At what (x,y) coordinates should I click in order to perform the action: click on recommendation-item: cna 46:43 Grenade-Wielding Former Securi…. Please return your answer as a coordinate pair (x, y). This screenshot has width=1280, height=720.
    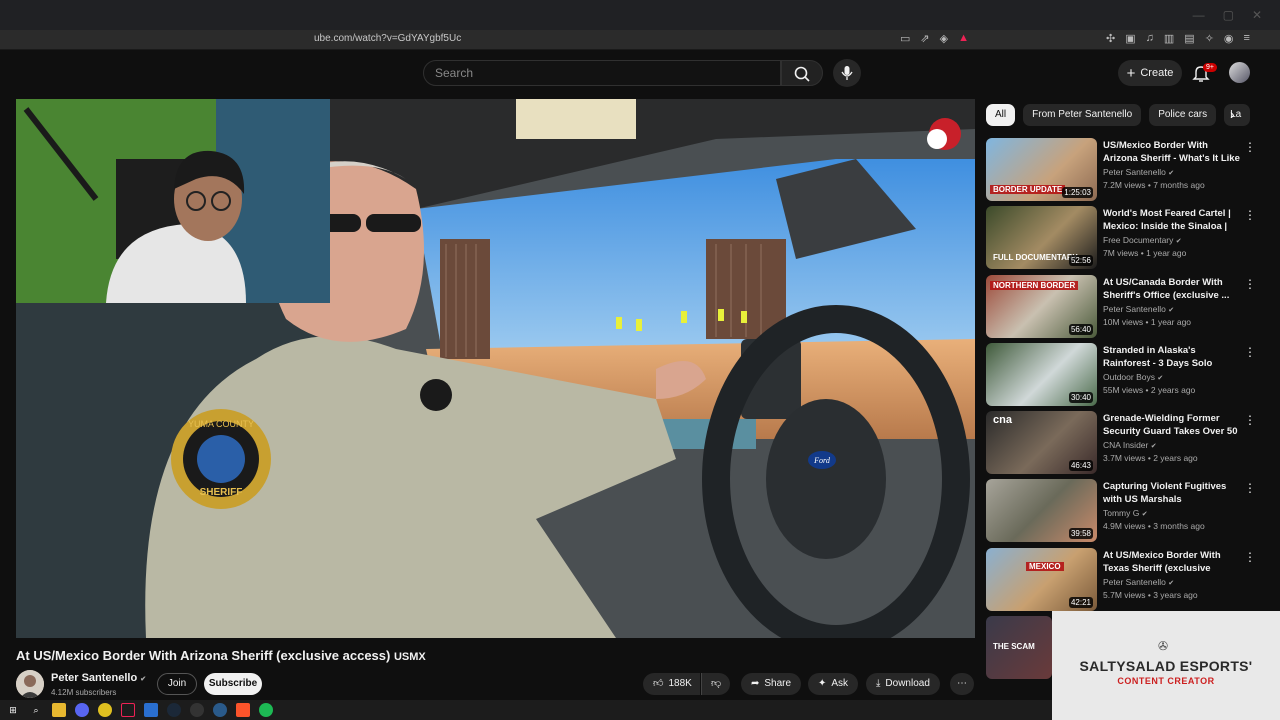
    Looking at the image, I should click on (1126, 445).